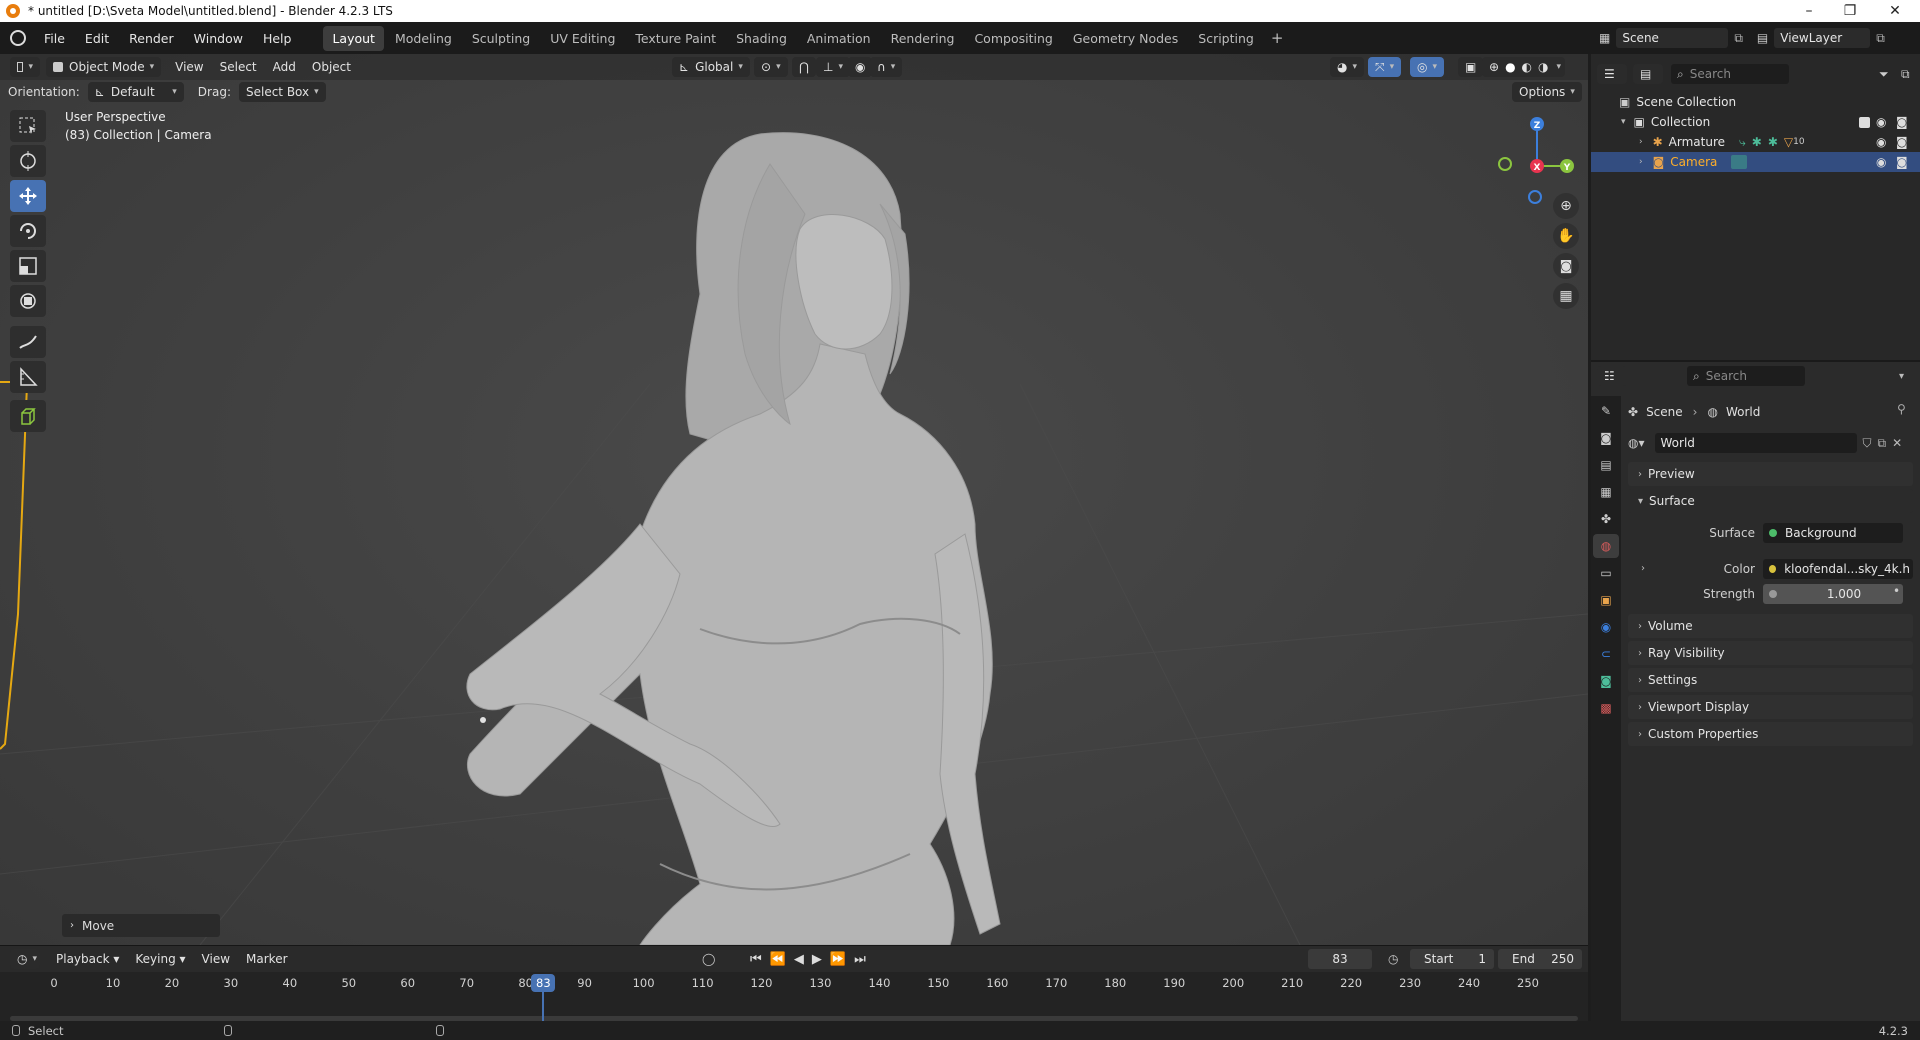 The image size is (1920, 1040). What do you see at coordinates (282, 92) in the screenshot?
I see `drag-dropdown: Select Box ▾` at bounding box center [282, 92].